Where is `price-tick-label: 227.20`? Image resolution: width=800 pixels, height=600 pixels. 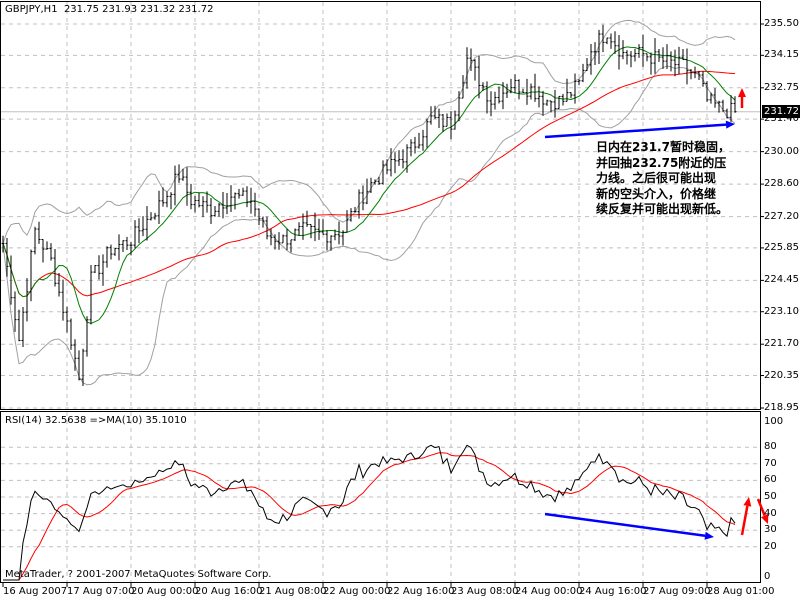 price-tick-label: 227.20 is located at coordinates (781, 216).